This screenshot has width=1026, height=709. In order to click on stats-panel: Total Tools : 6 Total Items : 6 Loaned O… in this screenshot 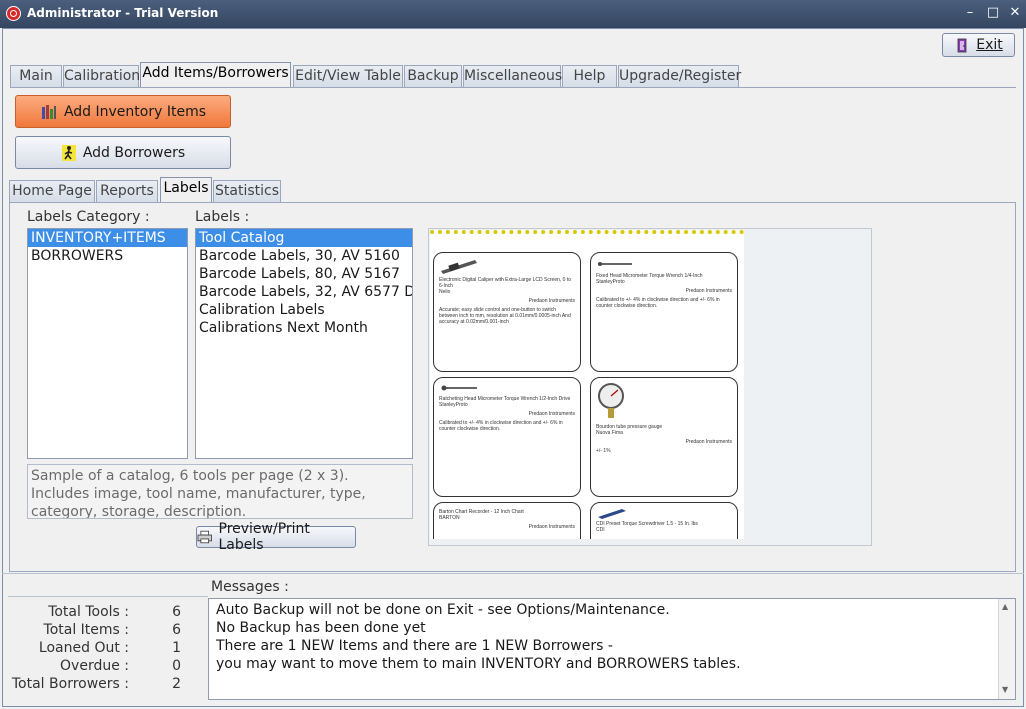, I will do `click(93, 648)`.